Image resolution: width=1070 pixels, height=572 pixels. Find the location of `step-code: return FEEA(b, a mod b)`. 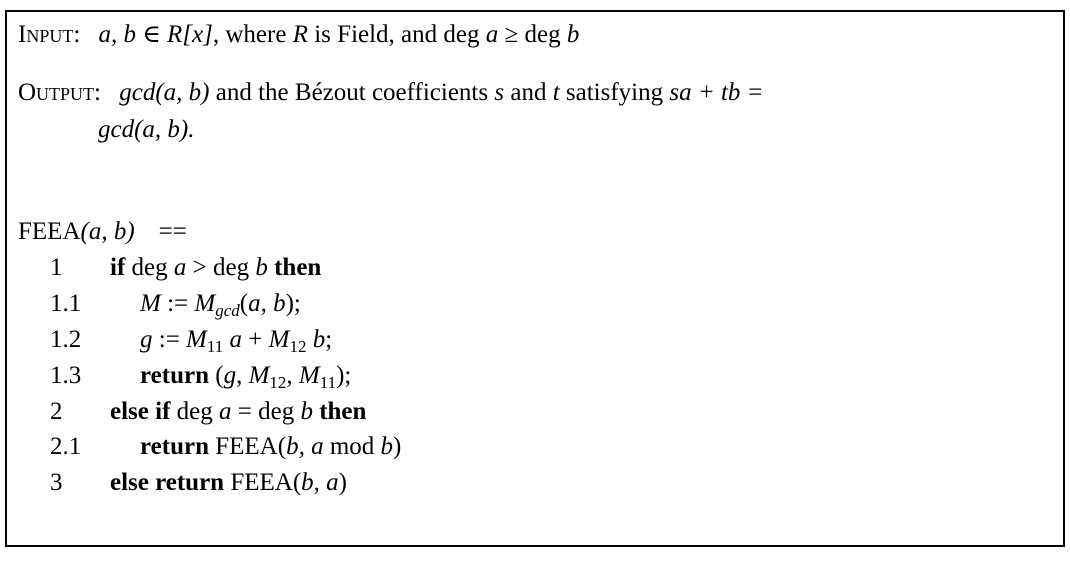

step-code: return FEEA(b, a mod b) is located at coordinates (270, 447).